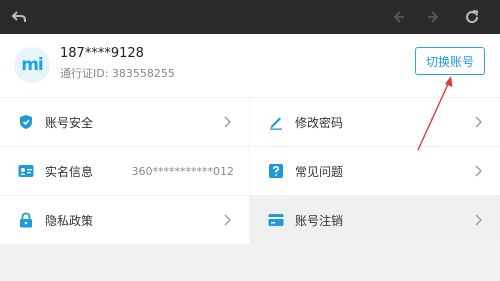 Image resolution: width=500 pixels, height=281 pixels. I want to click on menu-item-account-security: 账号安全, so click(124, 122).